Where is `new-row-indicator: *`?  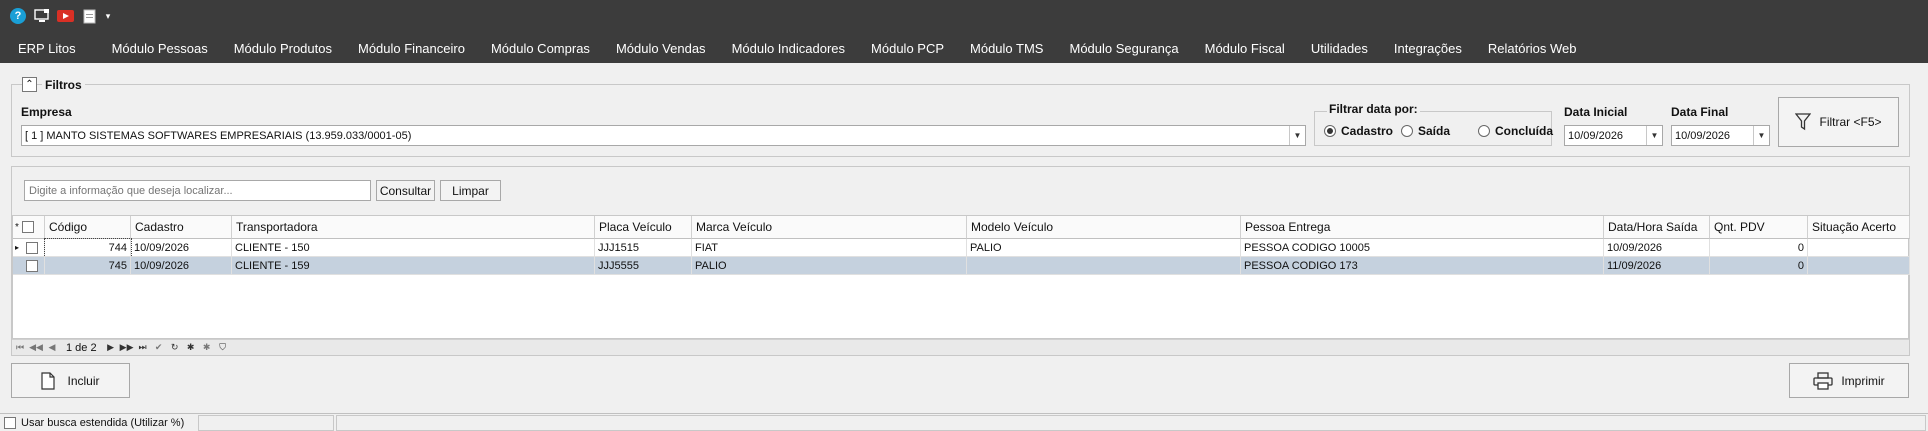 new-row-indicator: * is located at coordinates (17, 227).